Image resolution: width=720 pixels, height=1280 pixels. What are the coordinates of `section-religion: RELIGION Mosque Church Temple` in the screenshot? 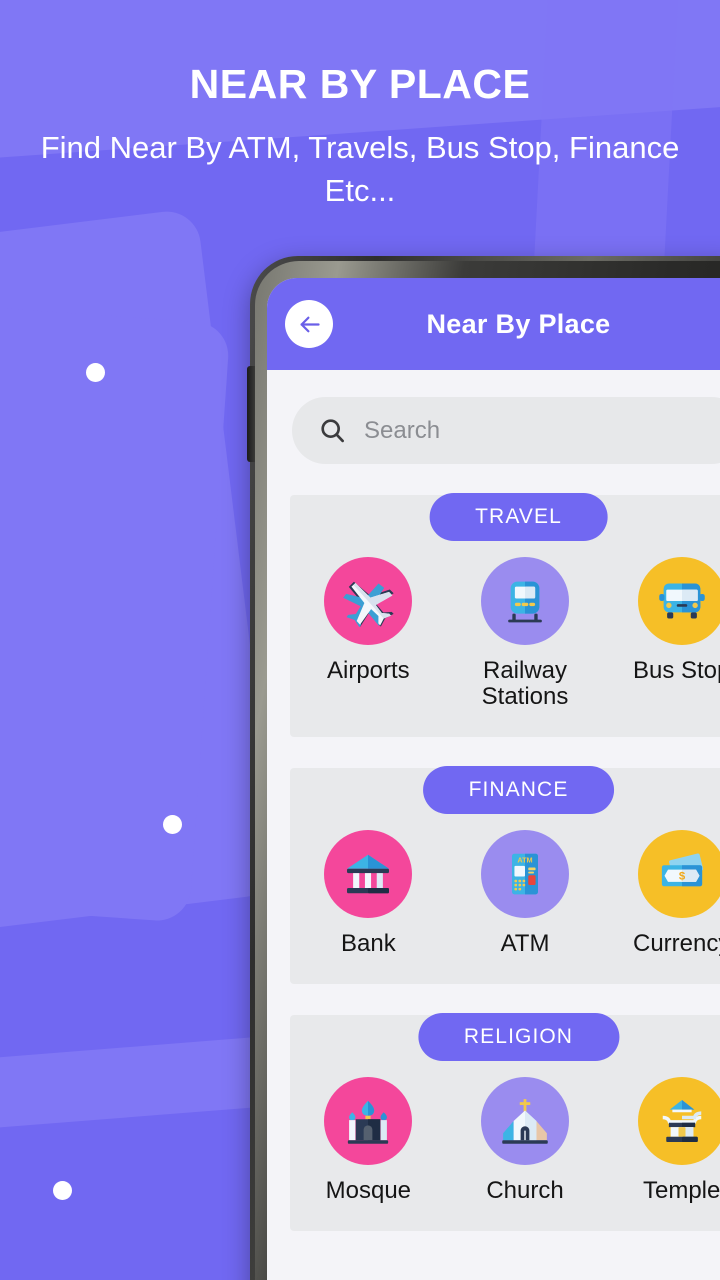 It's located at (493, 1121).